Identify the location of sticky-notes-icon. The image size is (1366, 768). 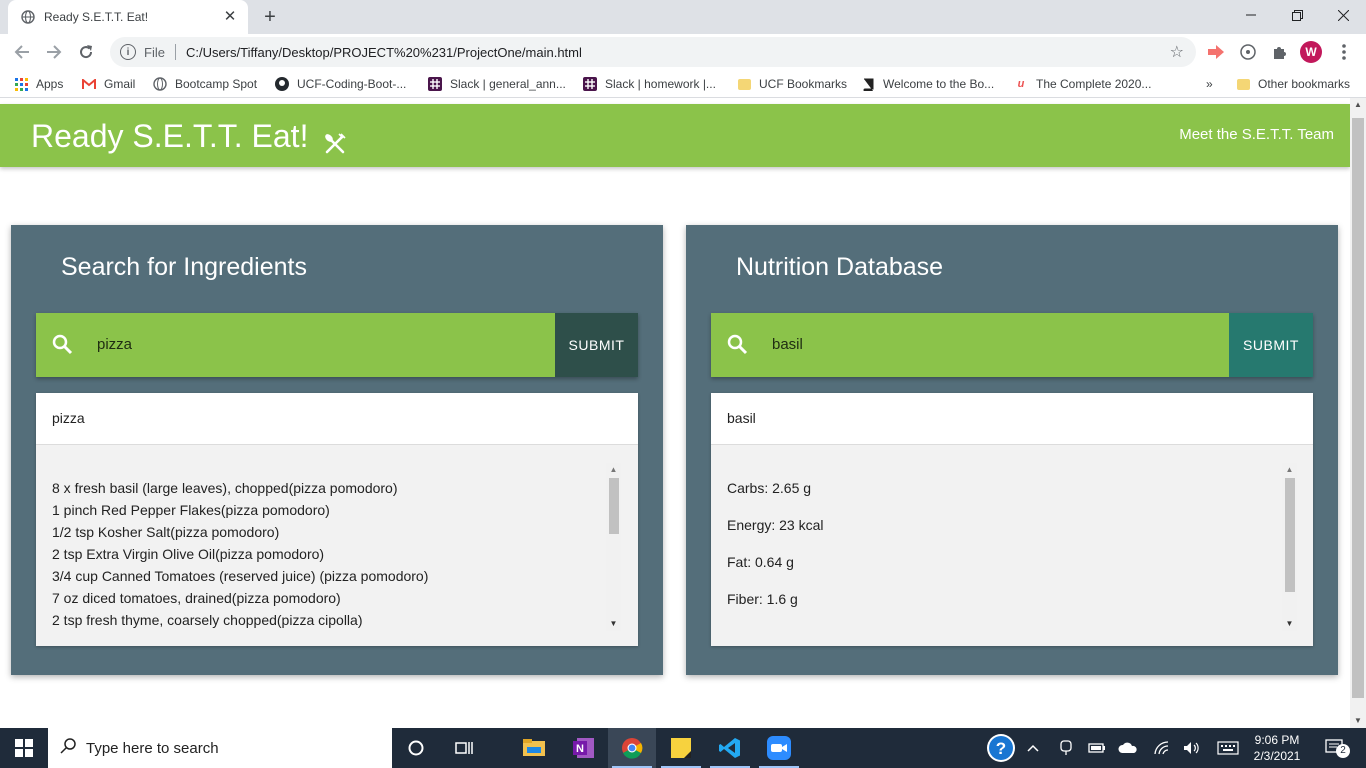
(681, 748).